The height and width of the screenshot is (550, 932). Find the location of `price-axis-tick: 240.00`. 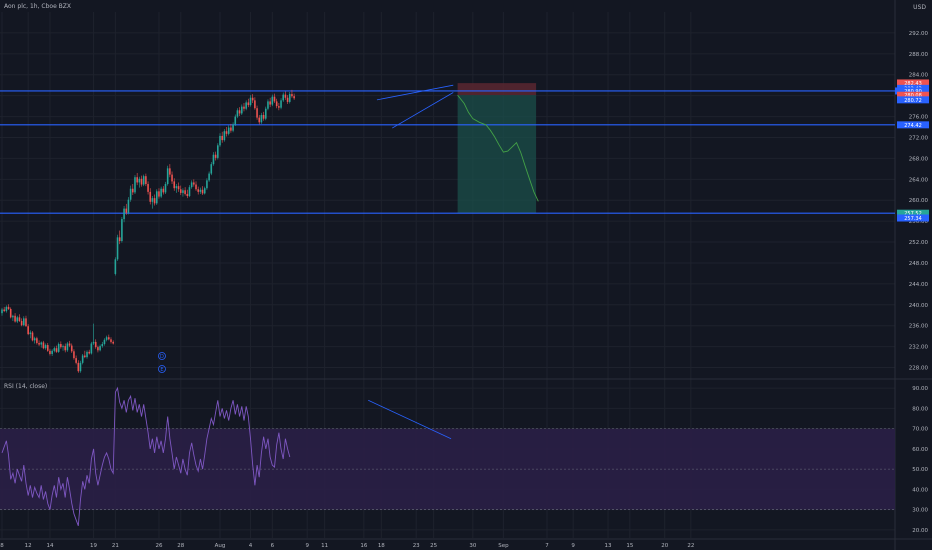

price-axis-tick: 240.00 is located at coordinates (919, 306).